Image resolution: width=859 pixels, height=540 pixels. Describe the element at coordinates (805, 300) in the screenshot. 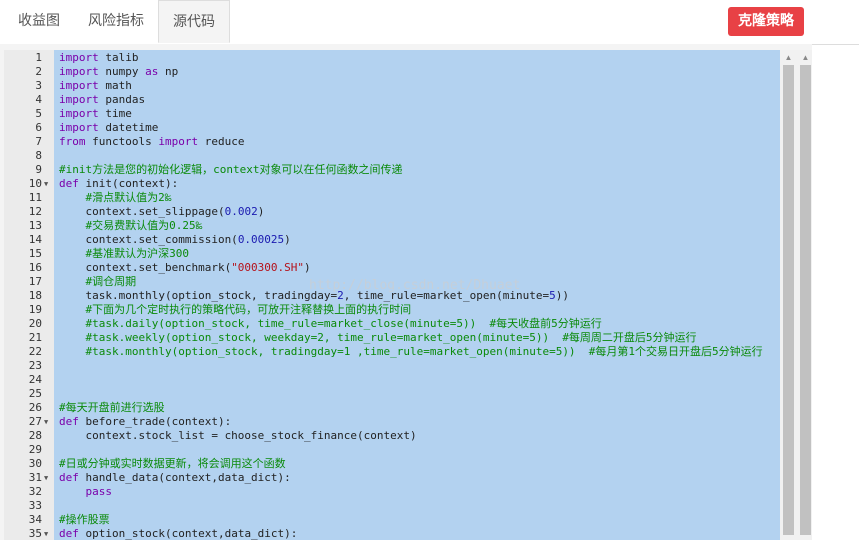

I see `vertical-scrollbar-outer` at that location.